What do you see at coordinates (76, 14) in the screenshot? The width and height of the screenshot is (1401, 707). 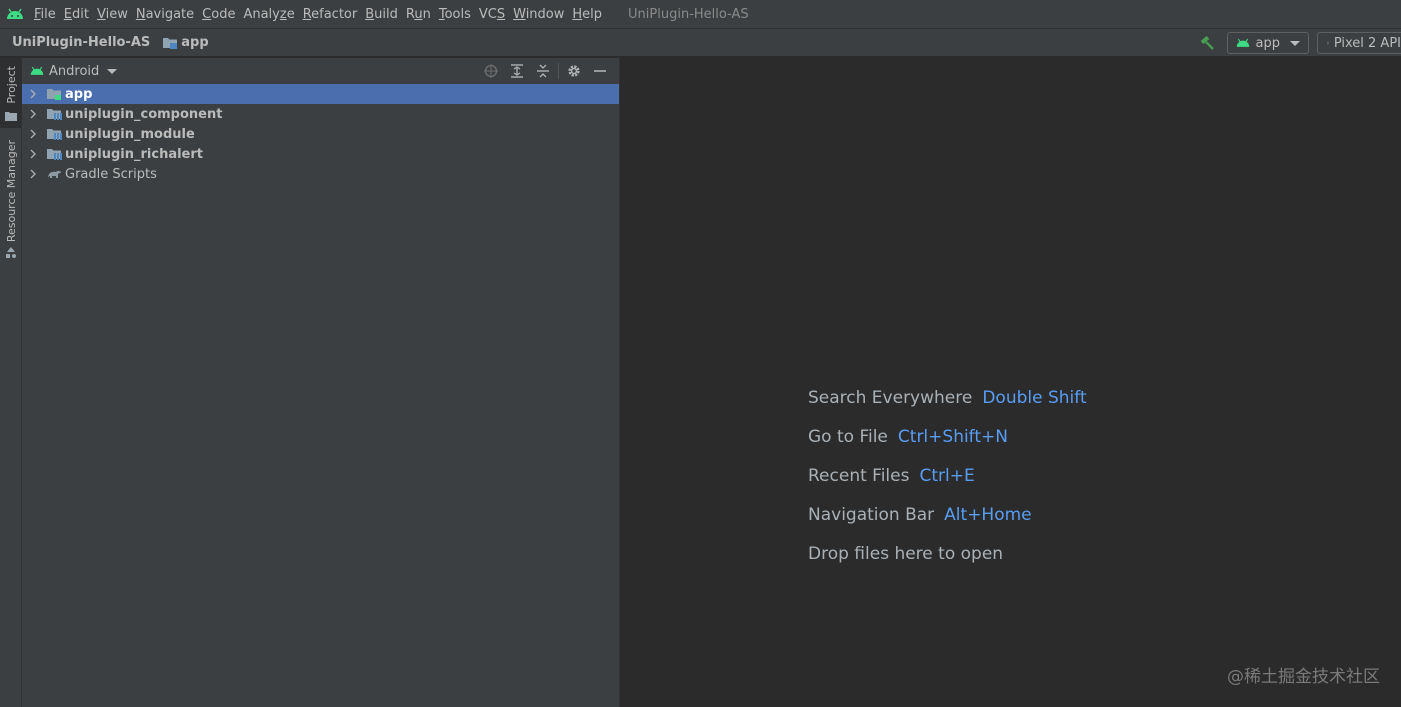 I see `menu-item: Edit` at bounding box center [76, 14].